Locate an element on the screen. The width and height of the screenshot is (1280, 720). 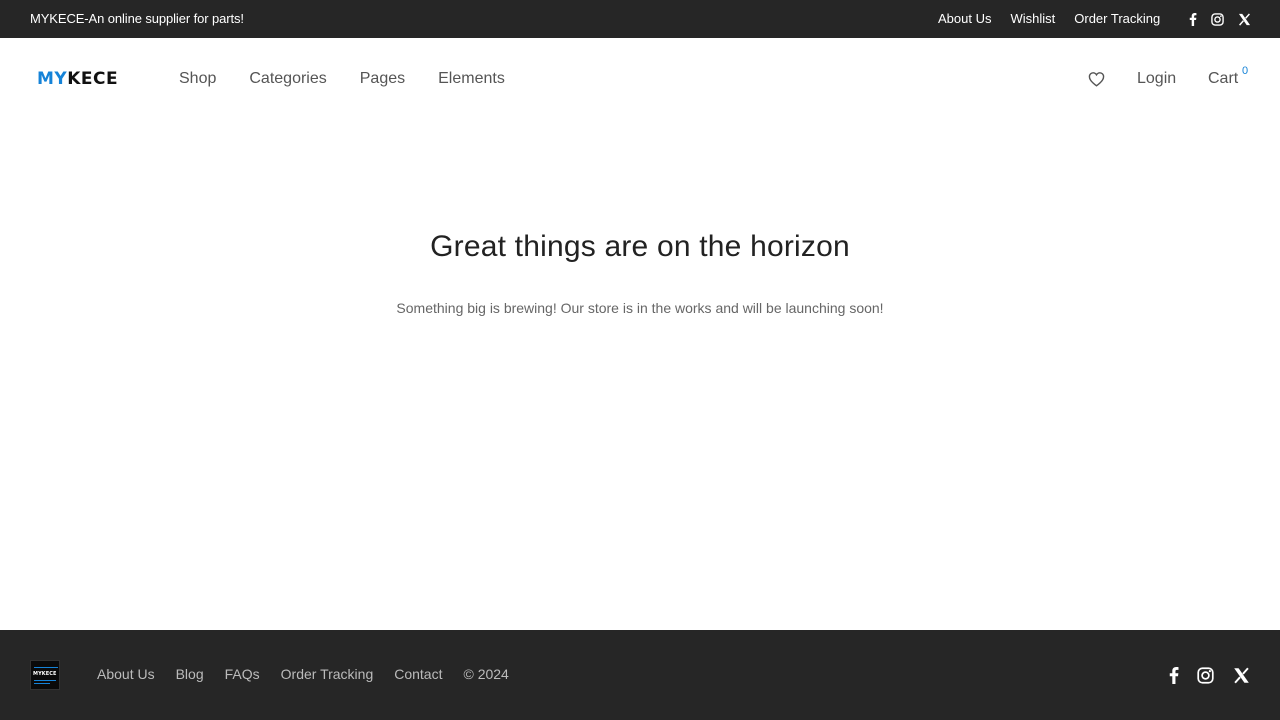
nav-elements: Elements is located at coordinates (471, 79).